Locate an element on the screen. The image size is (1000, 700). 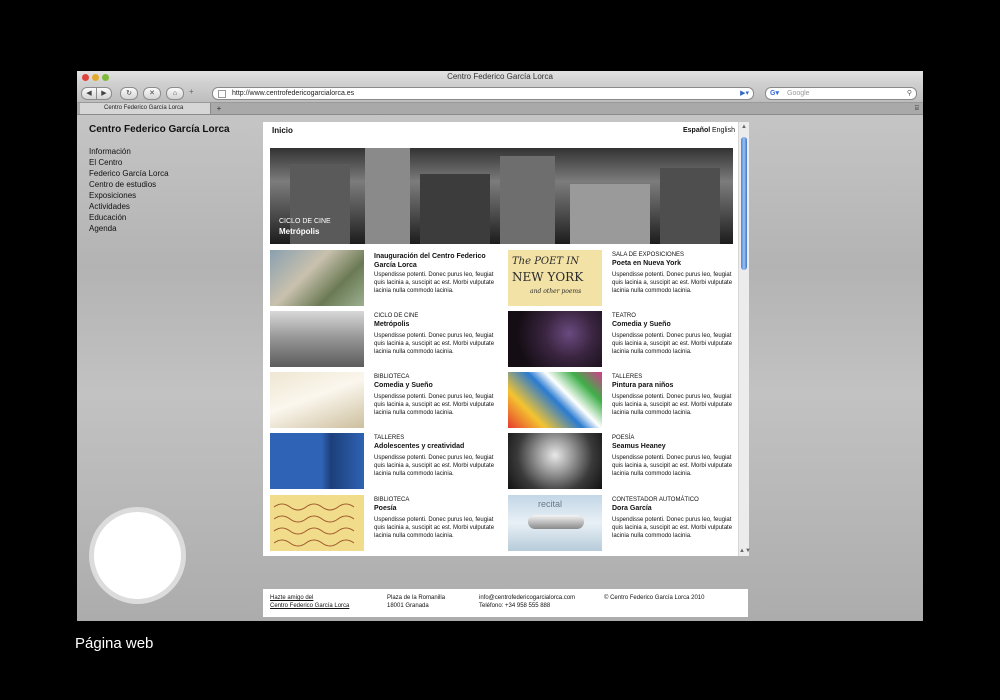
rss-icon: ▶▾ is located at coordinates (744, 93).